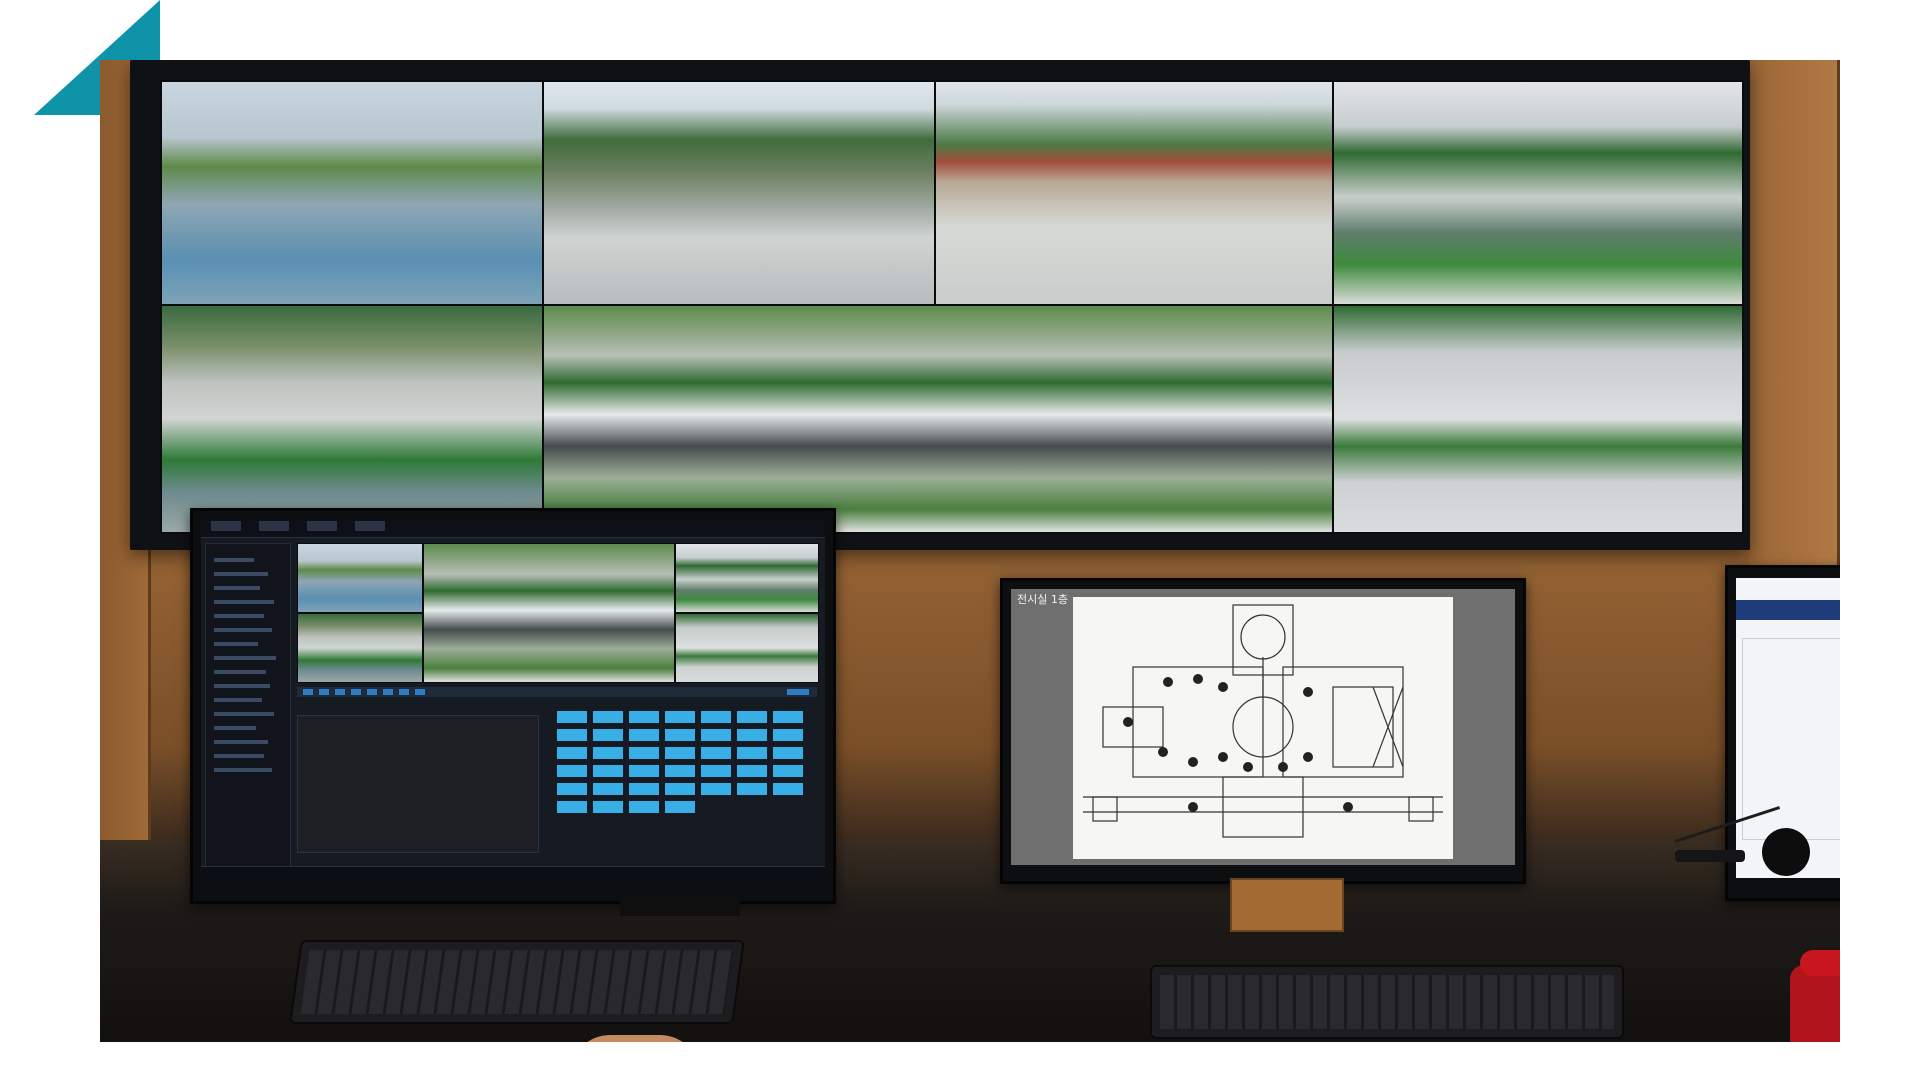 Image resolution: width=1920 pixels, height=1080 pixels. What do you see at coordinates (248, 709) in the screenshot?
I see `vms-camera-tree` at bounding box center [248, 709].